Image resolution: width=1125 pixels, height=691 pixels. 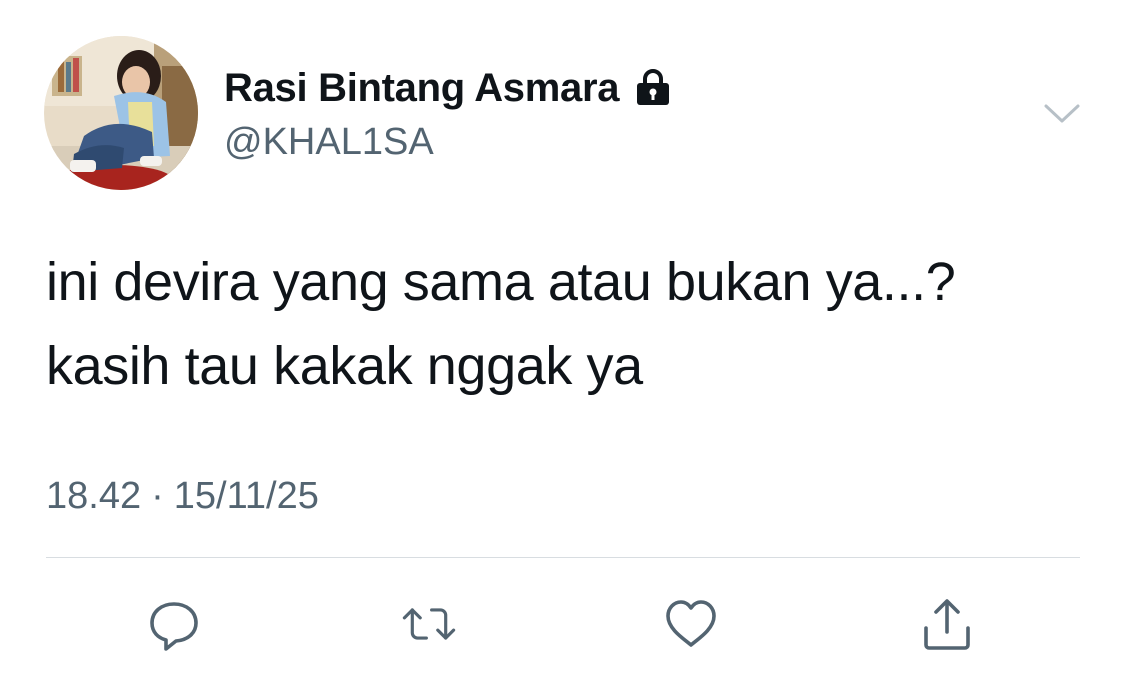 I want to click on share-button, so click(x=947, y=624).